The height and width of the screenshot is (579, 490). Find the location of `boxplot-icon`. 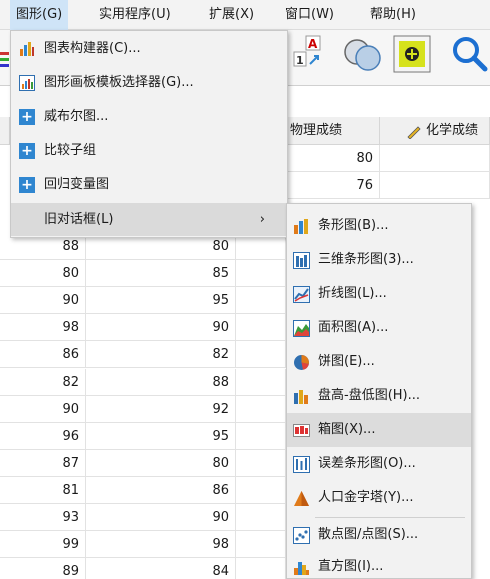

boxplot-icon is located at coordinates (301, 430).